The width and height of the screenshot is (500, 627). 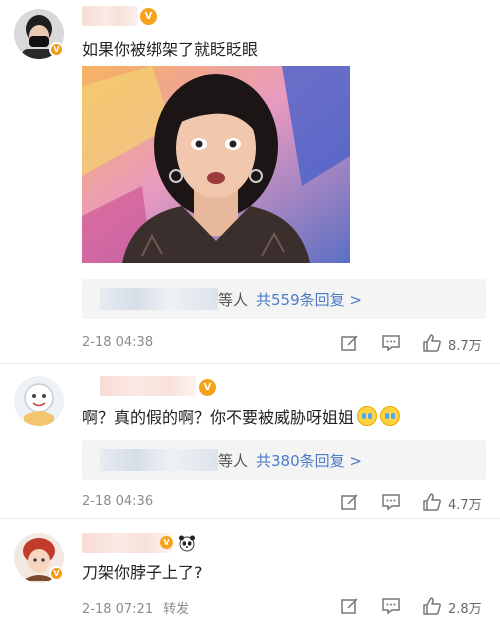 I want to click on comment-time: 2-18 04:36, so click(x=117, y=501).